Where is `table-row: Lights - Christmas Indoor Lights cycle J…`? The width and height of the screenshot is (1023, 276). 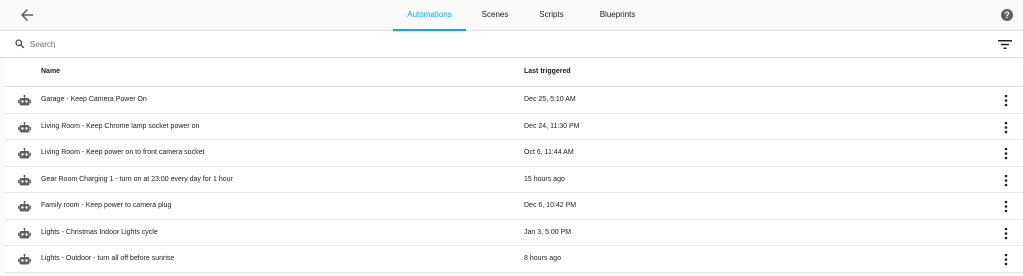
table-row: Lights - Christmas Indoor Lights cycle J… is located at coordinates (514, 233).